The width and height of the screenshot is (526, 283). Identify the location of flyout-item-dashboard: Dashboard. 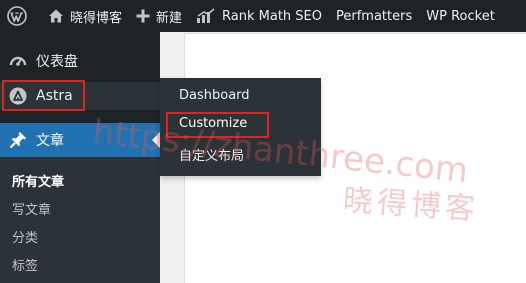
(214, 95).